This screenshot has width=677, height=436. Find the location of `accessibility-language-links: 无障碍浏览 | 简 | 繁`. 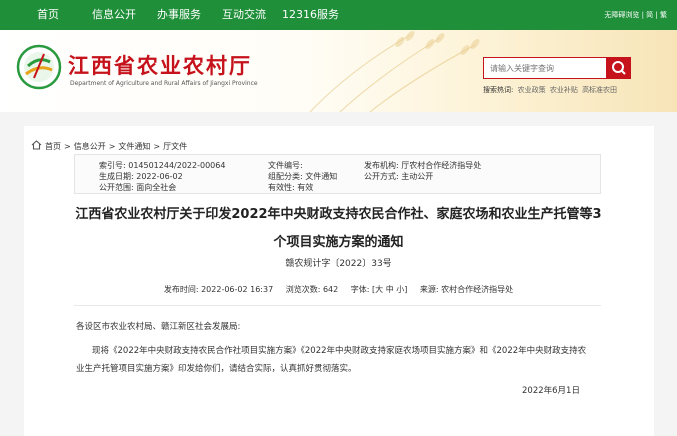

accessibility-language-links: 无障碍浏览 | 简 | 繁 is located at coordinates (635, 15).